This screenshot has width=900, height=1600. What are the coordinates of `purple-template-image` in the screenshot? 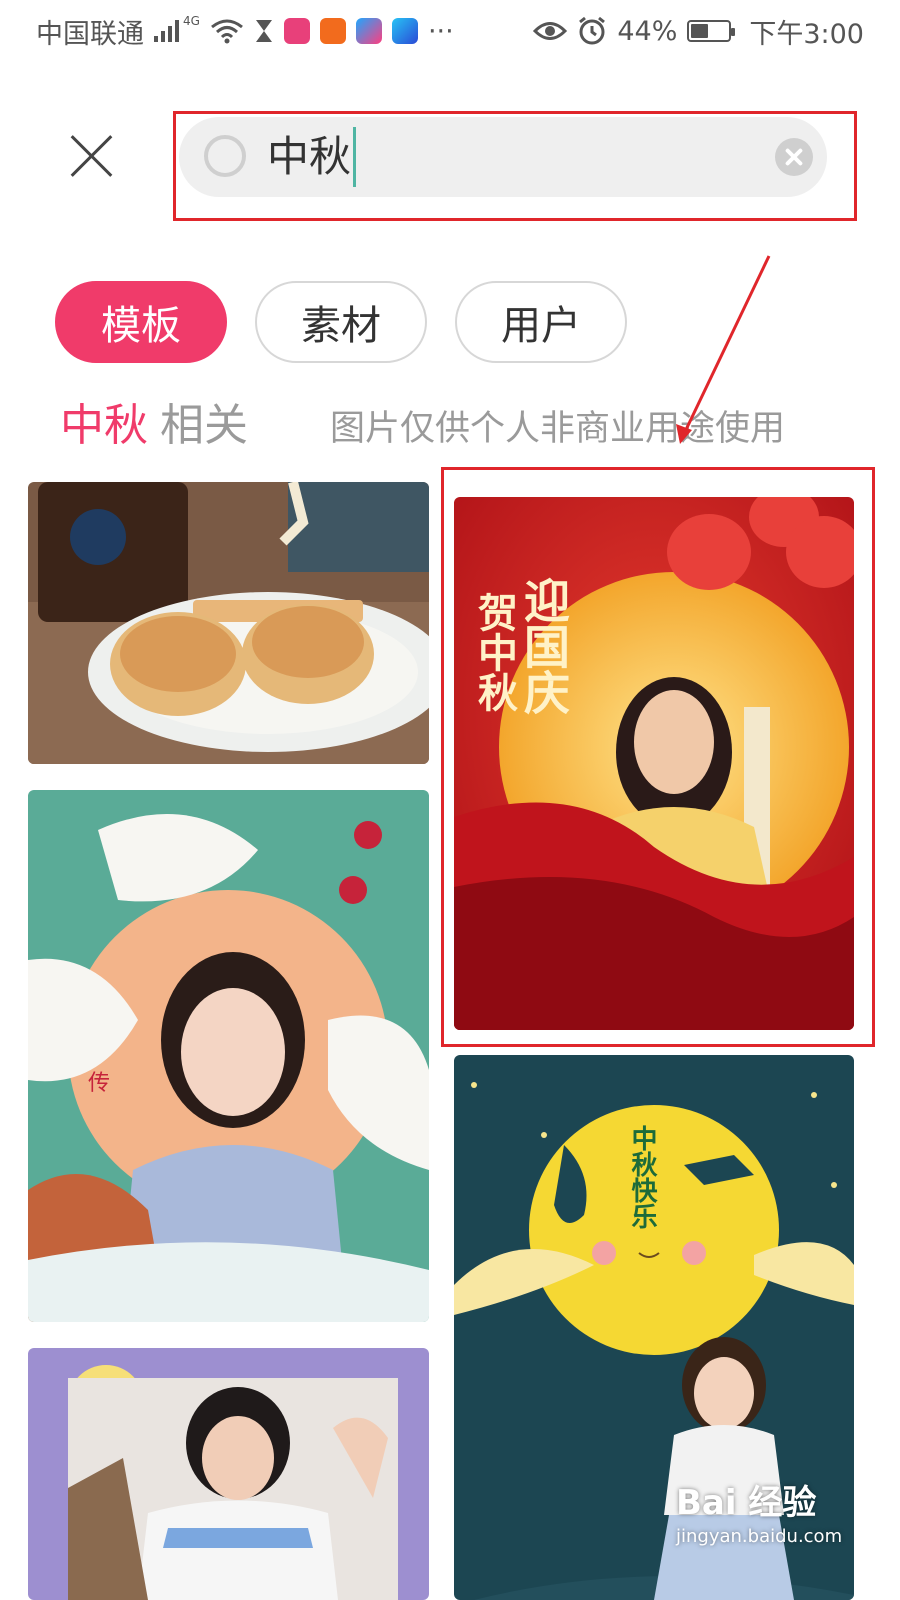 It's located at (228, 1474).